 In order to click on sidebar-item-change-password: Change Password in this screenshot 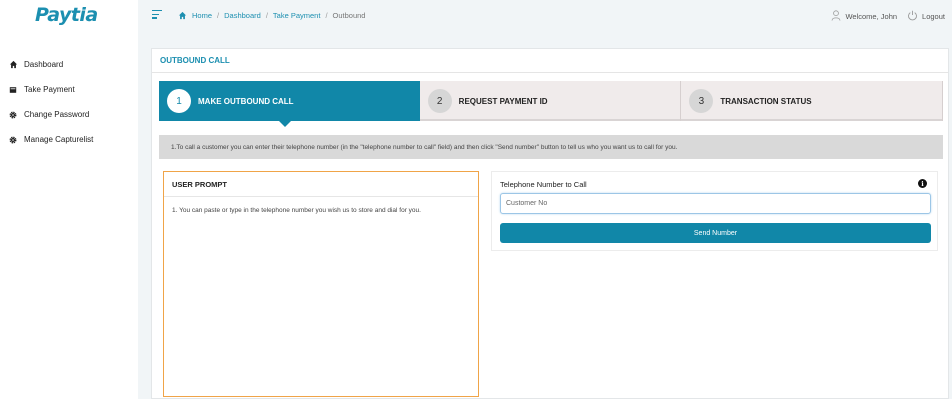, I will do `click(69, 114)`.